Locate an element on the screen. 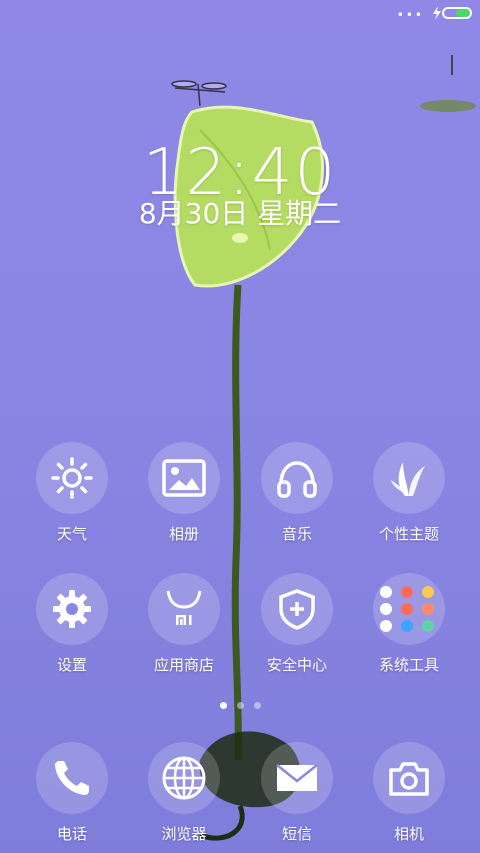 This screenshot has height=853, width=480. app-label: 音乐 is located at coordinates (296, 534).